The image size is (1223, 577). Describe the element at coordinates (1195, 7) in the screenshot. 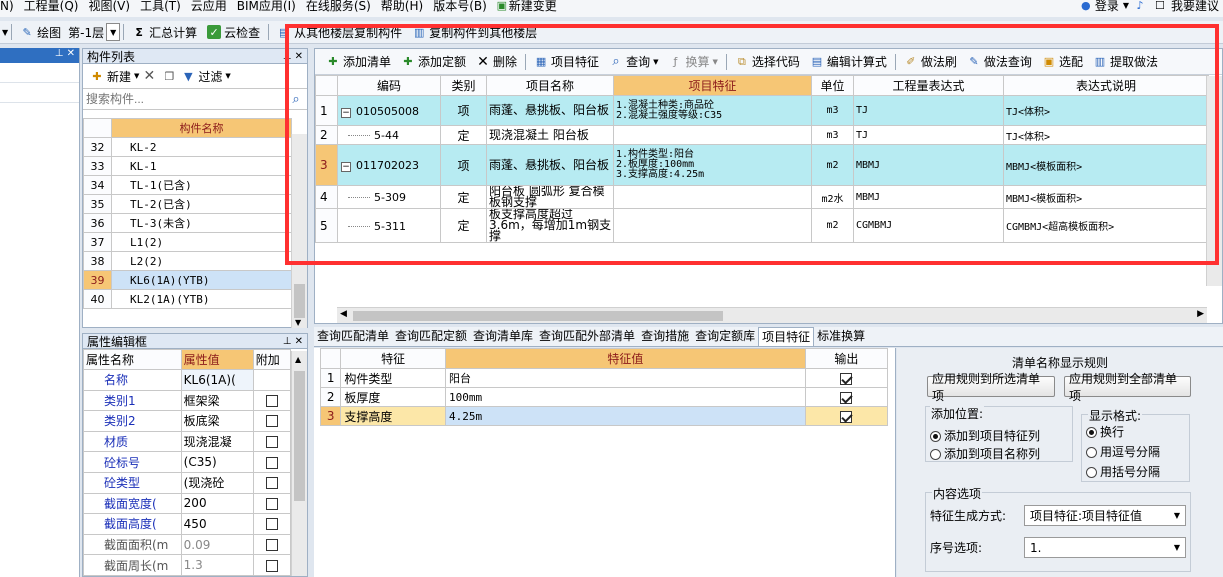

I see `suggest-button: 我要建议` at that location.